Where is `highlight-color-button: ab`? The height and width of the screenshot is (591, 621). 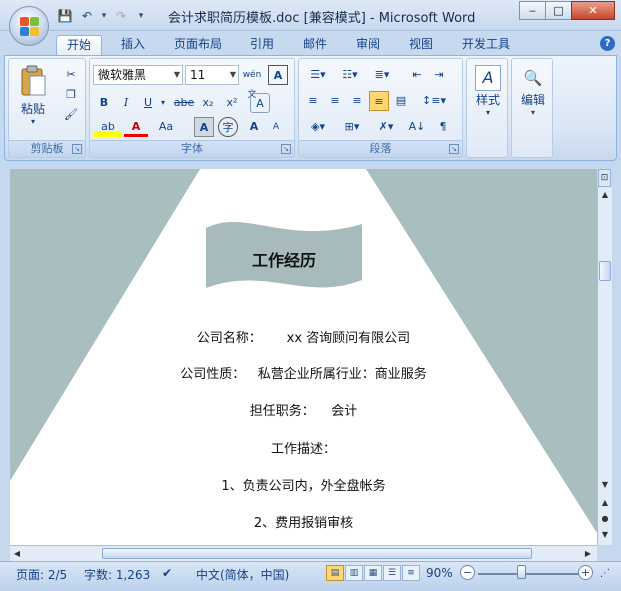
highlight-color-button: ab is located at coordinates (108, 127).